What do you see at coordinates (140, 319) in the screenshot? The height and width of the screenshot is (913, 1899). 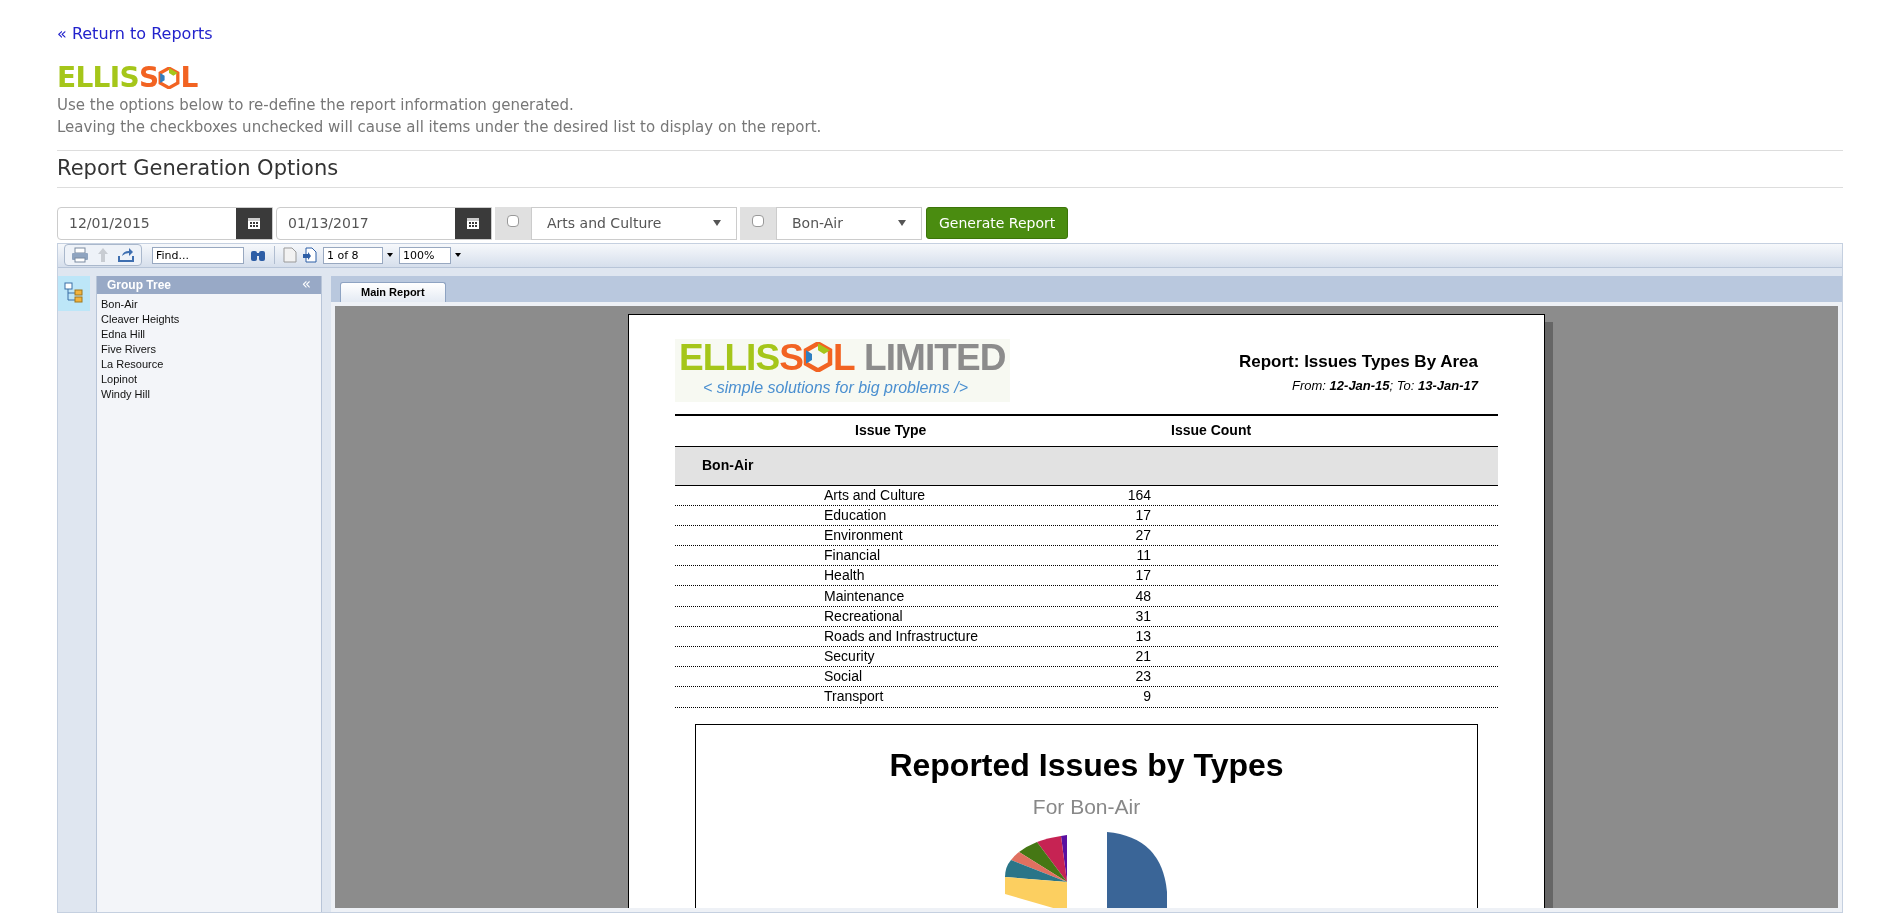 I see `tree-item: Cleaver Heights` at bounding box center [140, 319].